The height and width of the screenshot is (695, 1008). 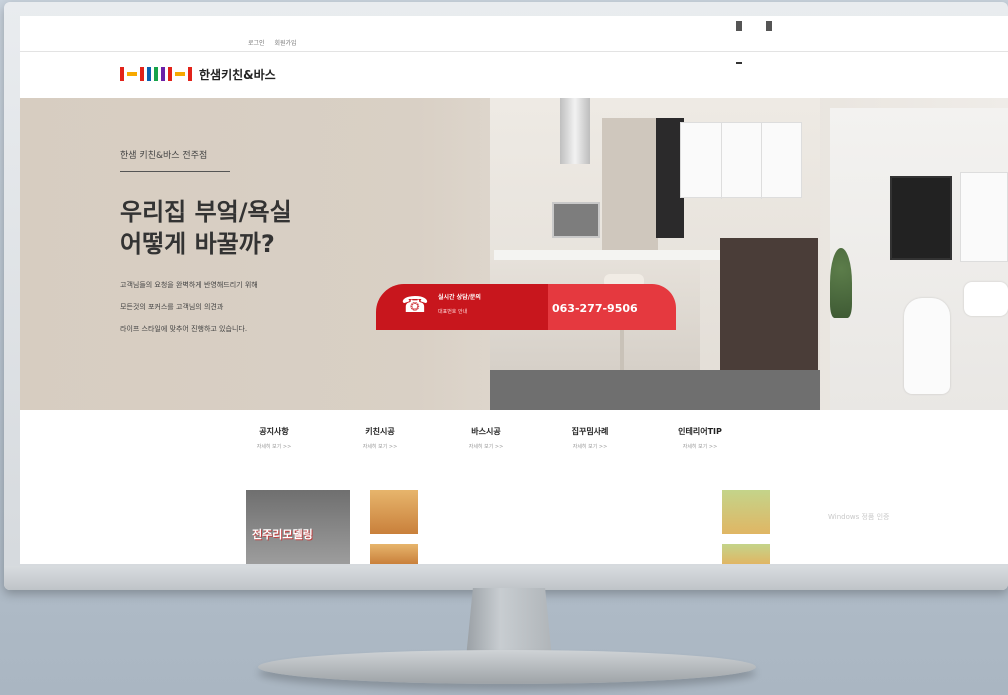 What do you see at coordinates (453, 312) in the screenshot?
I see `call-sub-label: 대표번호 안내` at bounding box center [453, 312].